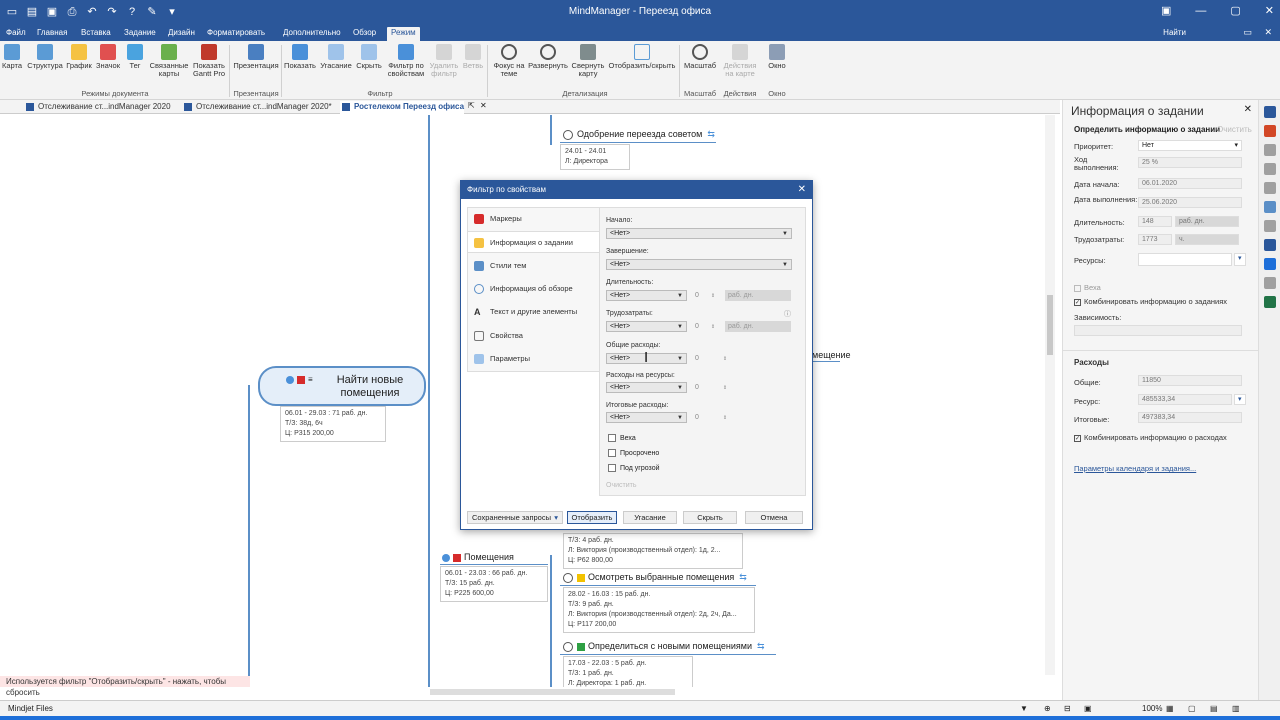 Image resolution: width=1280 pixels, height=720 pixels. I want to click on tab-design: Дизайн, so click(181, 34).